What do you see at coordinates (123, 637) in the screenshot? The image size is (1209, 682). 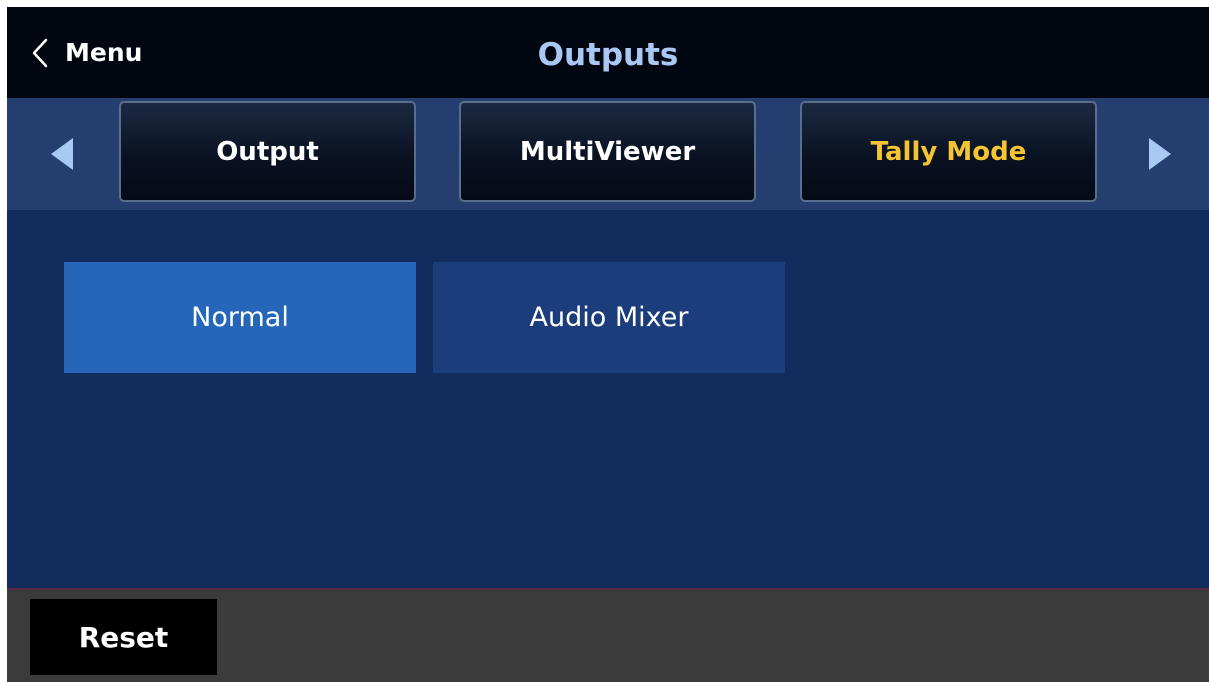 I see `reset-button: Reset` at bounding box center [123, 637].